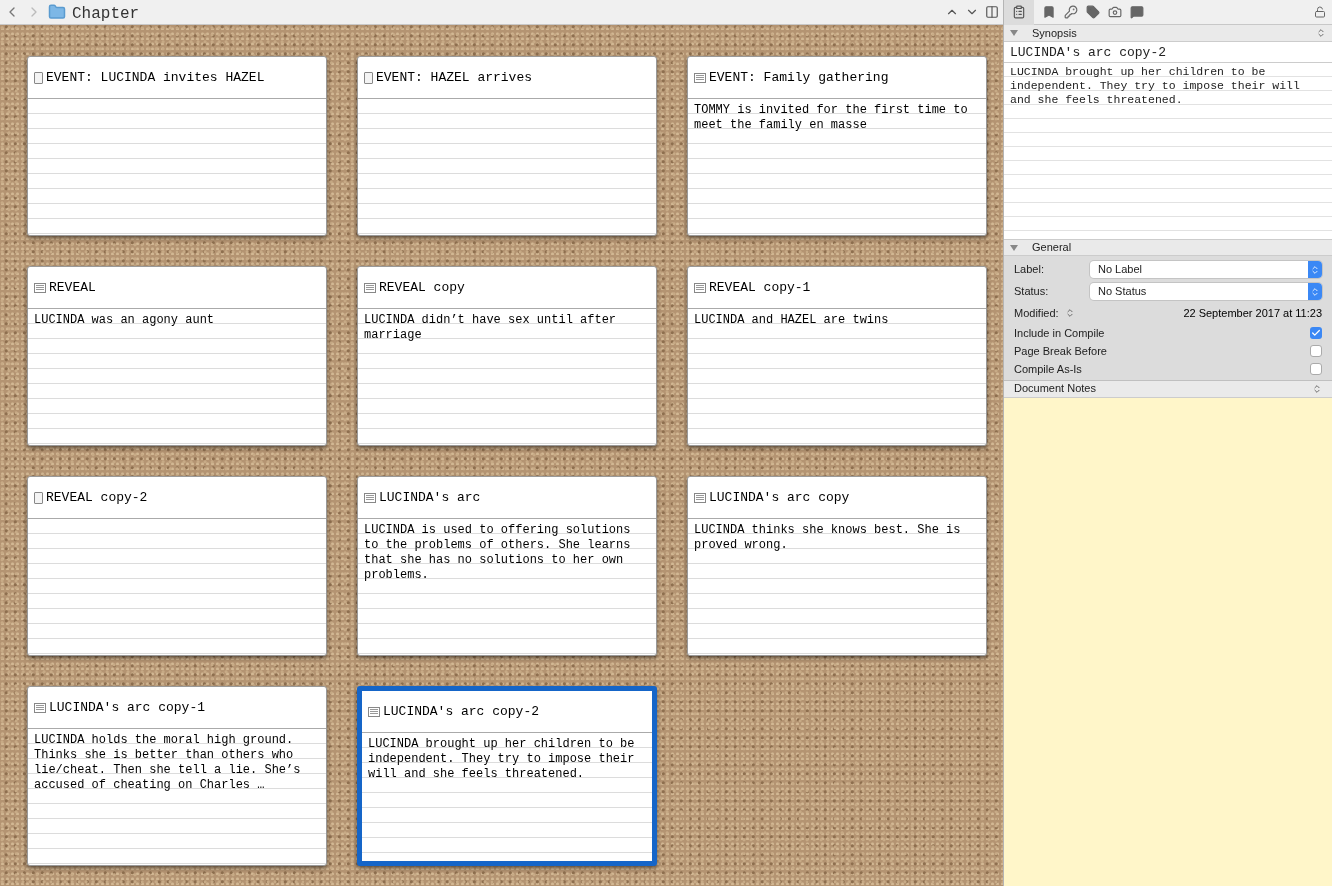 This screenshot has height=886, width=1332. I want to click on bookmark-icon, so click(1049, 12).